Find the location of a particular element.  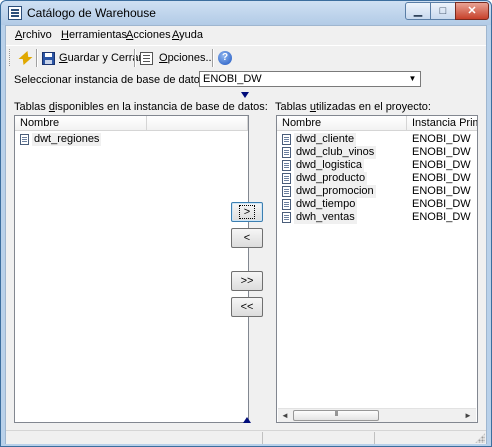

options-icon is located at coordinates (146, 58).